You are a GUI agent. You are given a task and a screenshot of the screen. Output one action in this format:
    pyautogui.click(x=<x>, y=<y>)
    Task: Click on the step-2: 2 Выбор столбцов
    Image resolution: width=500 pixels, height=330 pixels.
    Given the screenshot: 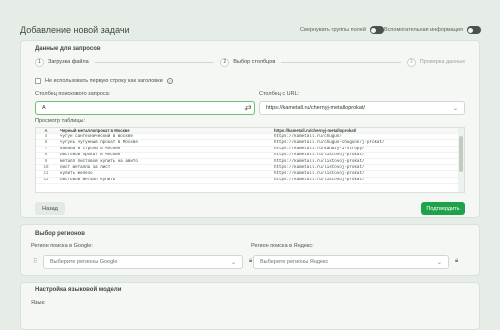 What is the action you would take?
    pyautogui.click(x=248, y=62)
    